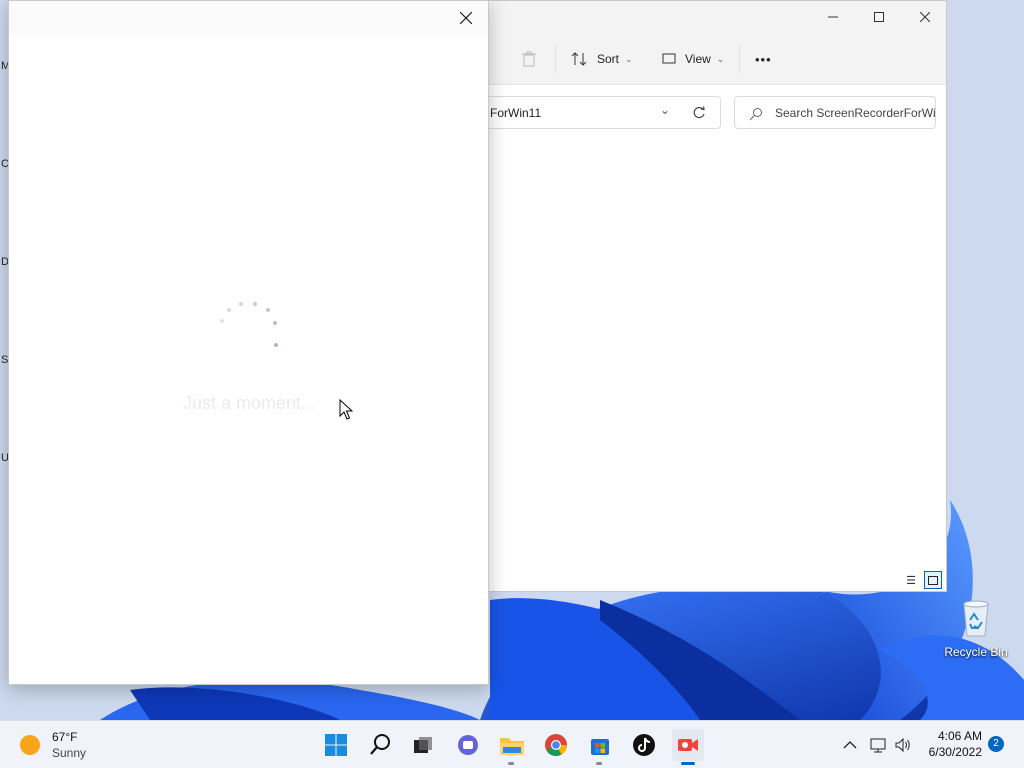  I want to click on task-view-button, so click(423, 745).